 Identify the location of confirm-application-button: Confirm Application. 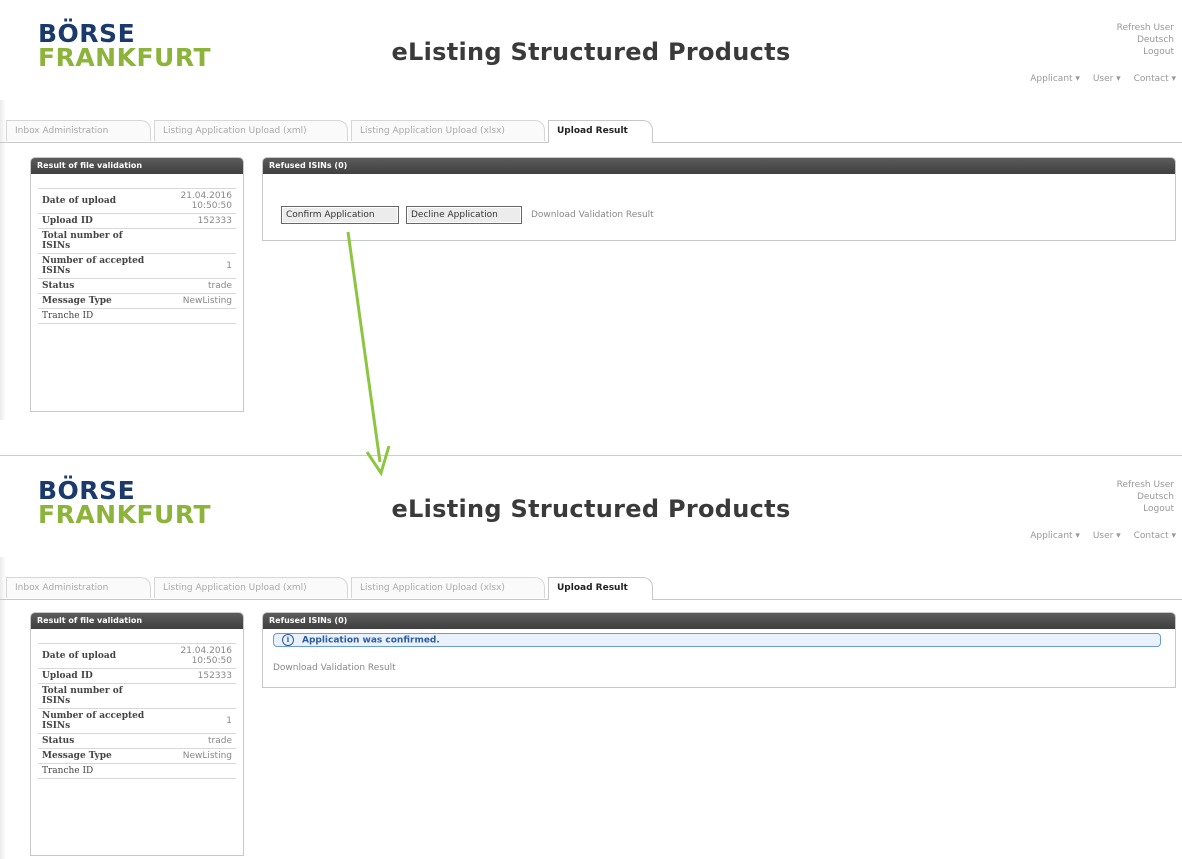
(340, 215).